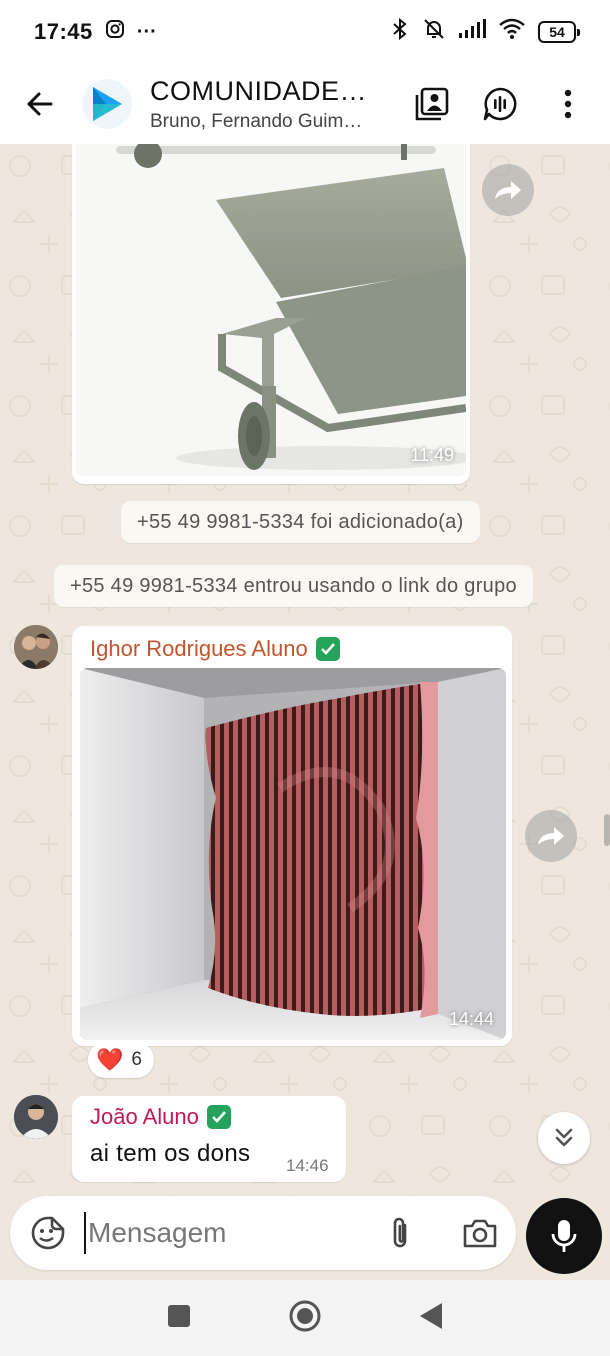  What do you see at coordinates (607, 830) in the screenshot?
I see `scrollbar-handle` at bounding box center [607, 830].